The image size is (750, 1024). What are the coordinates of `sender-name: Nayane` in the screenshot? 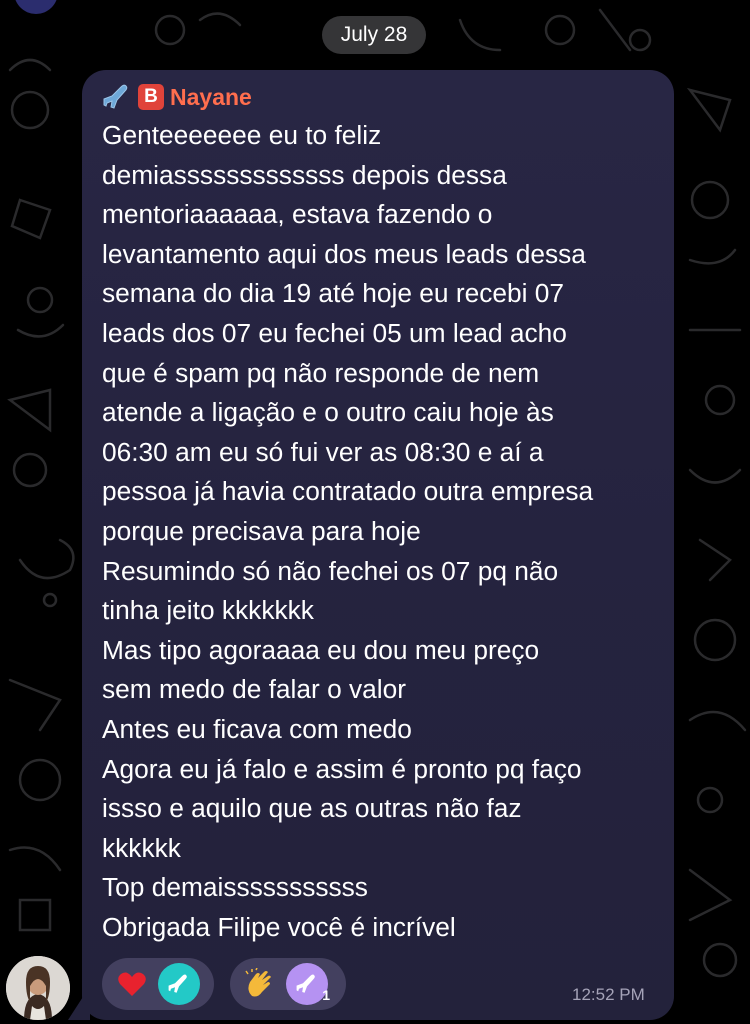 It's located at (211, 97).